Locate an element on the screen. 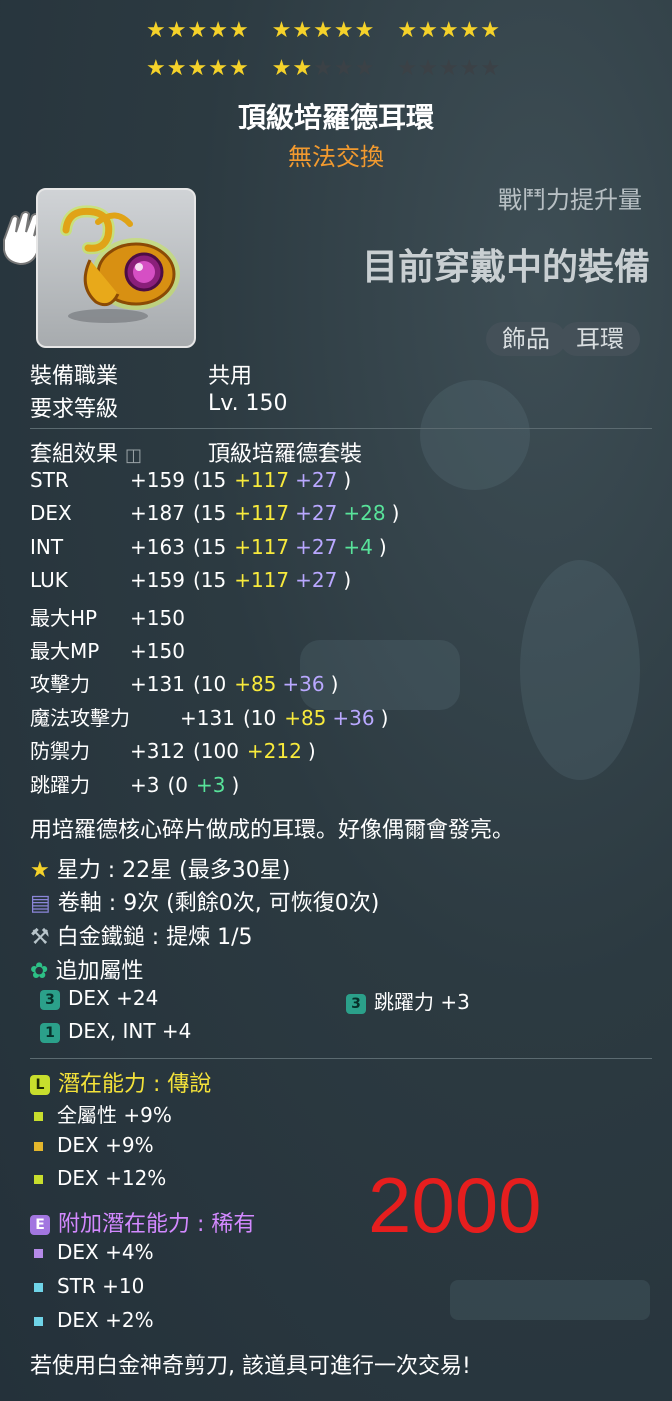 This screenshot has height=1401, width=672. set-effect-label: 套組效果 ◫ is located at coordinates (86, 452).